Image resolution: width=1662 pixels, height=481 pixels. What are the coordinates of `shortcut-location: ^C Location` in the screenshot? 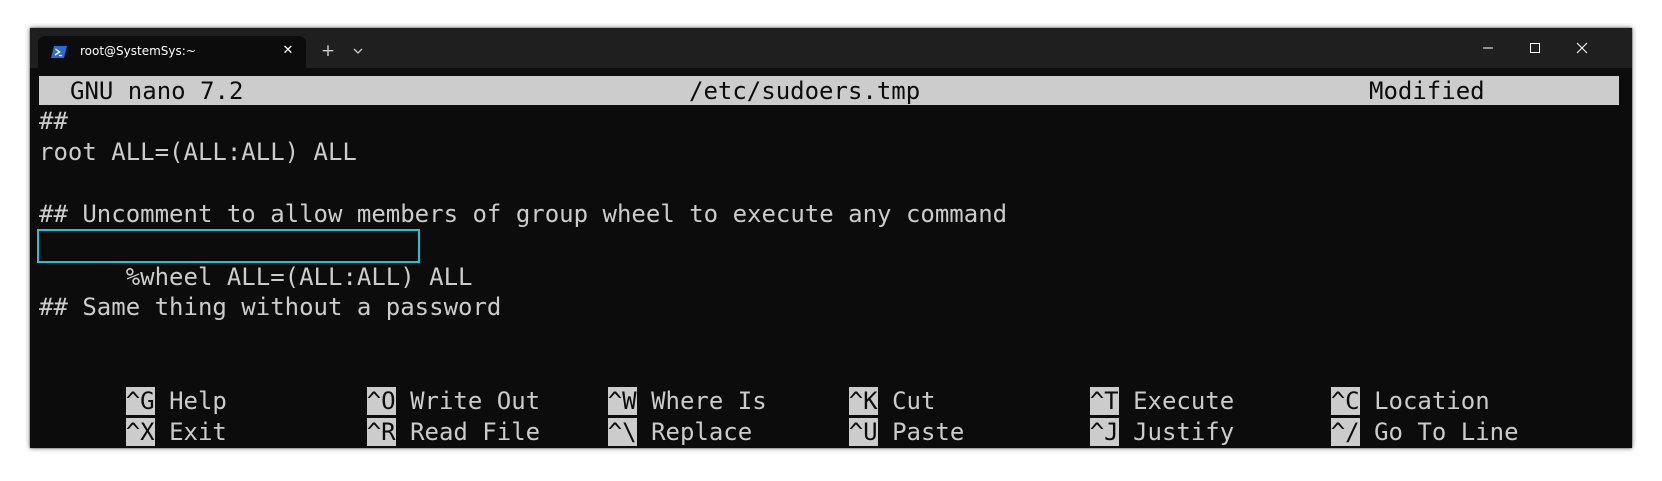 It's located at (1367, 384).